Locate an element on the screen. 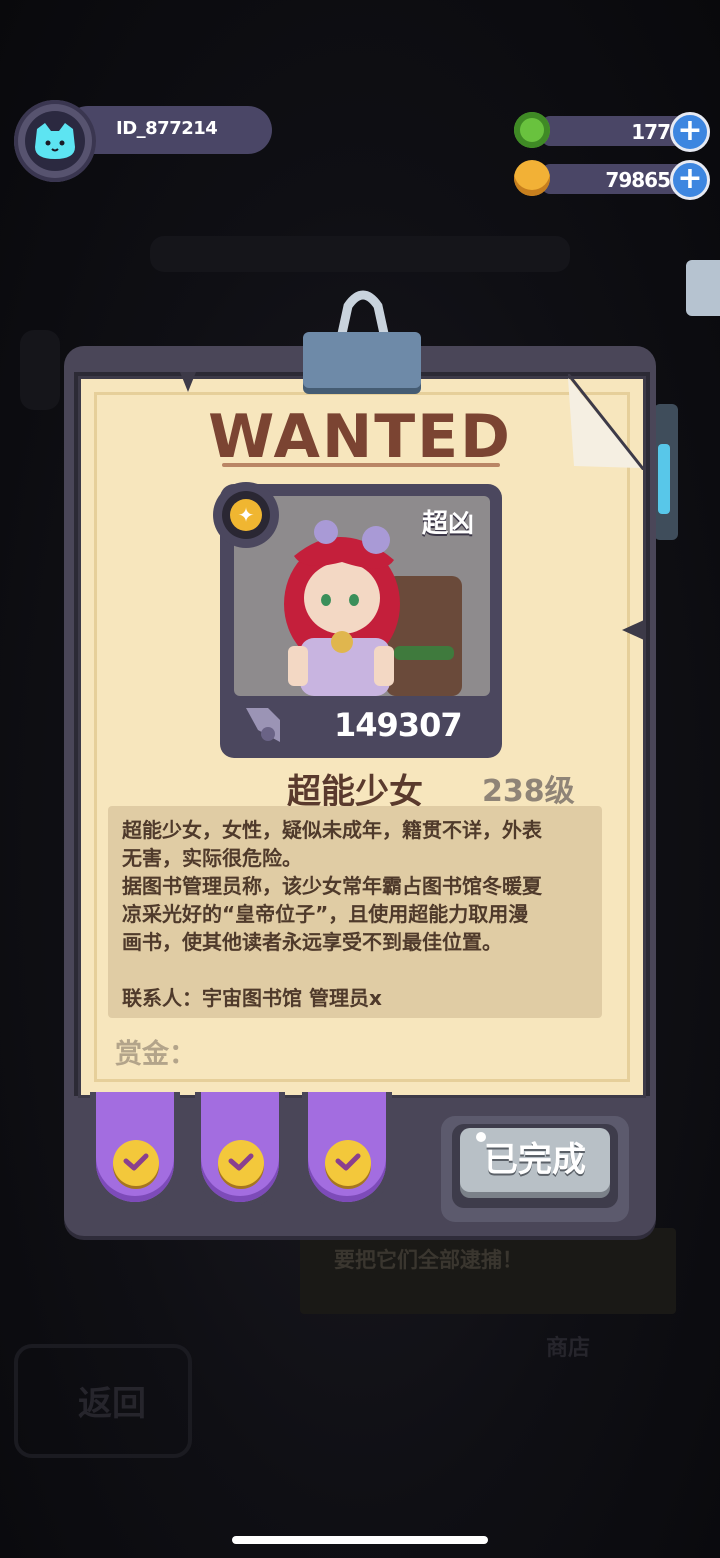 Image resolution: width=720 pixels, height=1558 pixels. poster-title: WANTED is located at coordinates (360, 437).